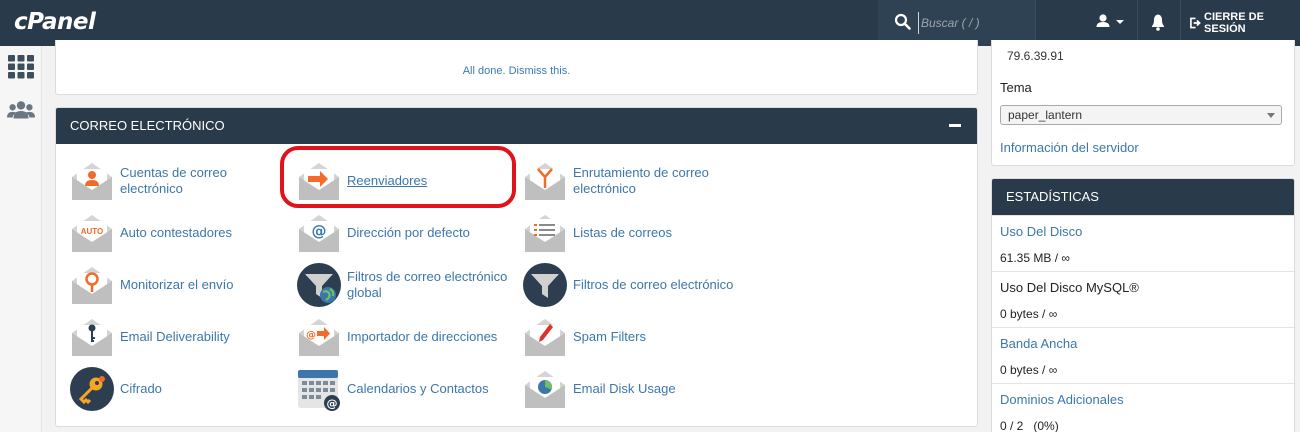 The height and width of the screenshot is (432, 1300). What do you see at coordinates (624, 388) in the screenshot?
I see `email-disk-usage-label: Email Disk Usage` at bounding box center [624, 388].